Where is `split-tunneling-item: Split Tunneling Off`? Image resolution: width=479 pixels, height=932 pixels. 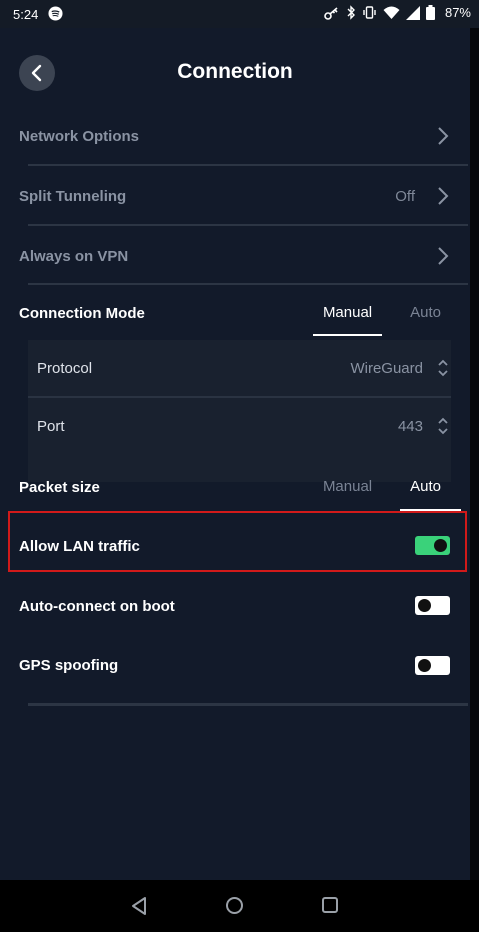
split-tunneling-item: Split Tunneling Off is located at coordinates (235, 196).